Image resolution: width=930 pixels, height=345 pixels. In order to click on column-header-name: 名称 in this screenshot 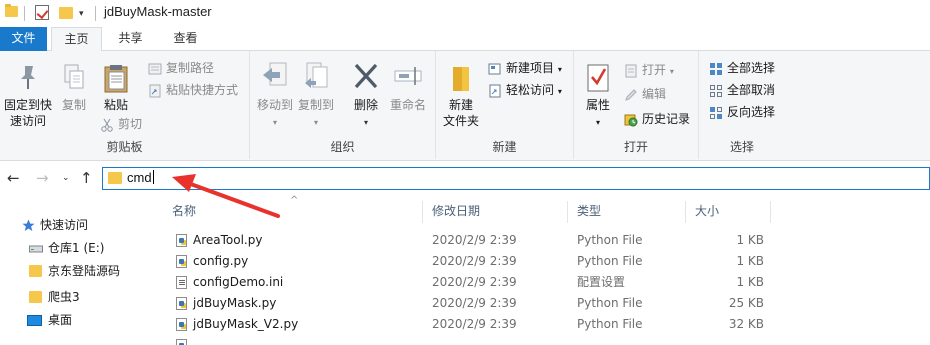, I will do `click(184, 211)`.